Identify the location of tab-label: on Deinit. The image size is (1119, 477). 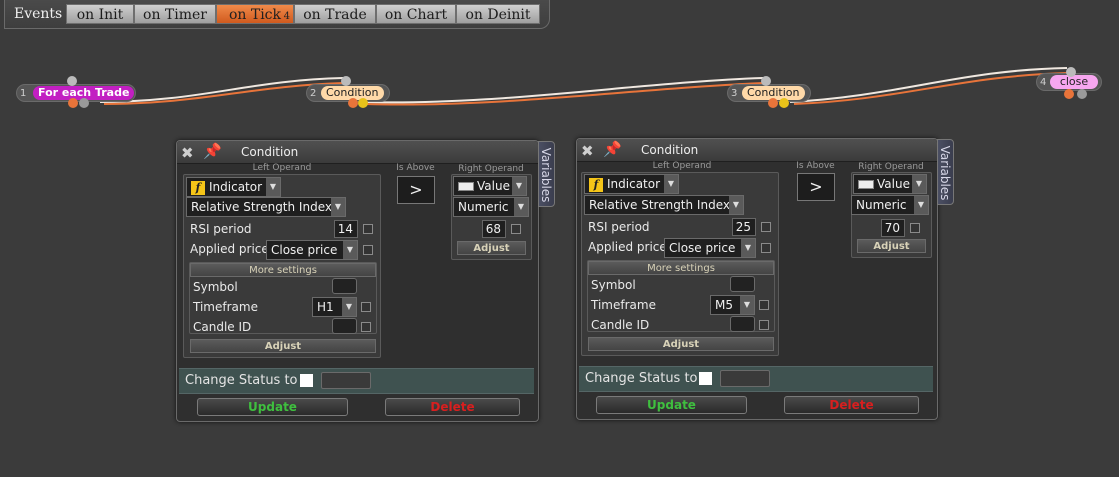
(498, 15).